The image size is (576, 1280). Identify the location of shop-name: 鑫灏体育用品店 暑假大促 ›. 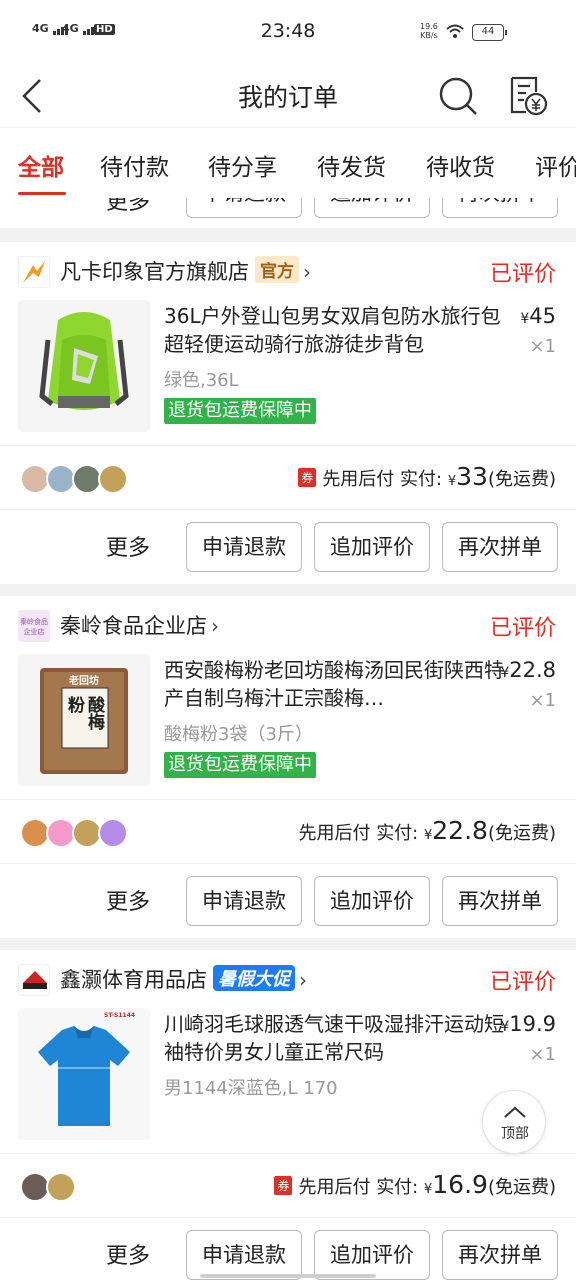
(183, 979).